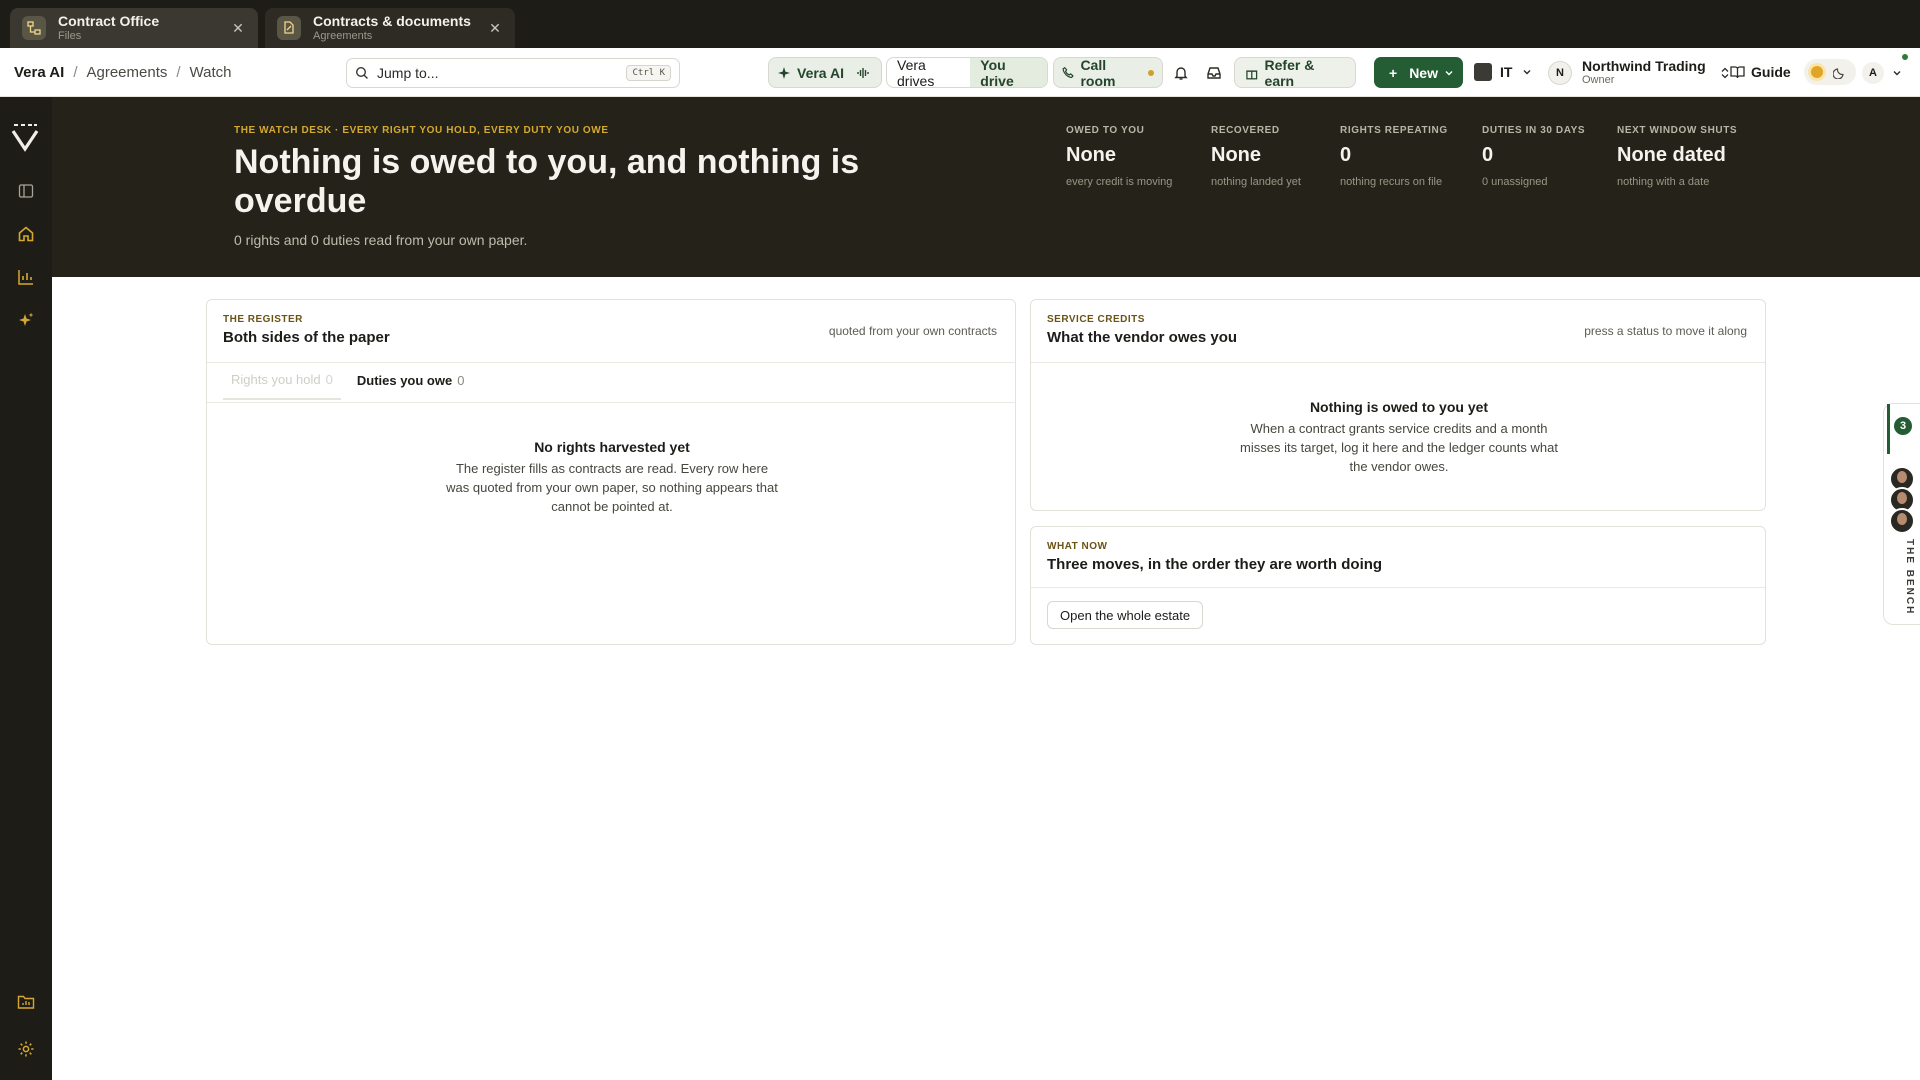  What do you see at coordinates (1644, 66) in the screenshot?
I see `org-name: Northwind Trading` at bounding box center [1644, 66].